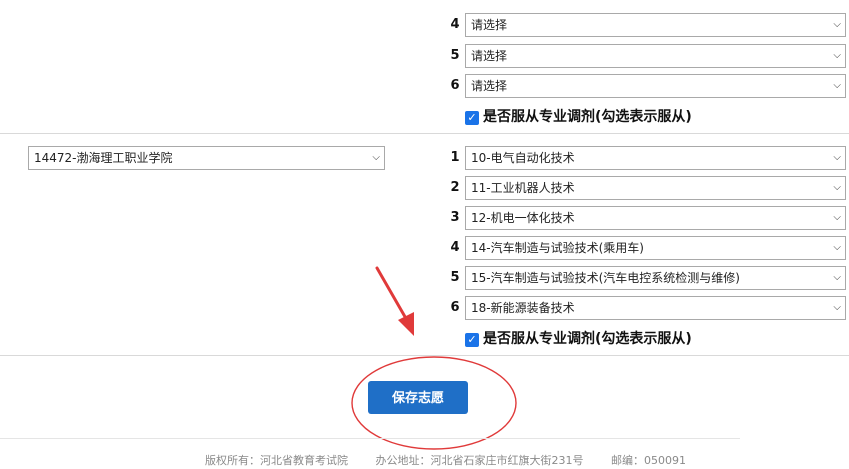 The image size is (849, 469). Describe the element at coordinates (394, 301) in the screenshot. I see `annotation-arrow` at that location.